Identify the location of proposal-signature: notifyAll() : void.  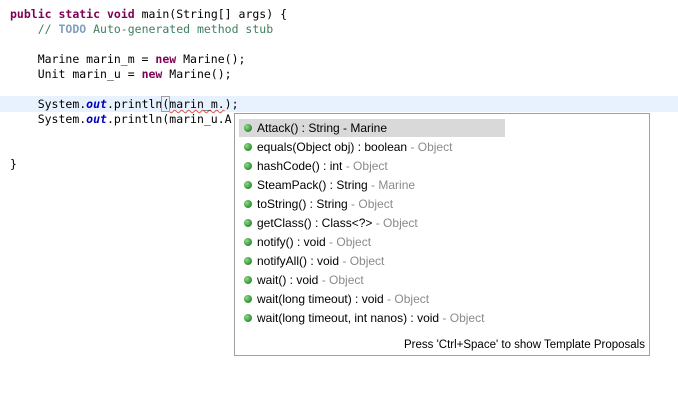
(298, 261).